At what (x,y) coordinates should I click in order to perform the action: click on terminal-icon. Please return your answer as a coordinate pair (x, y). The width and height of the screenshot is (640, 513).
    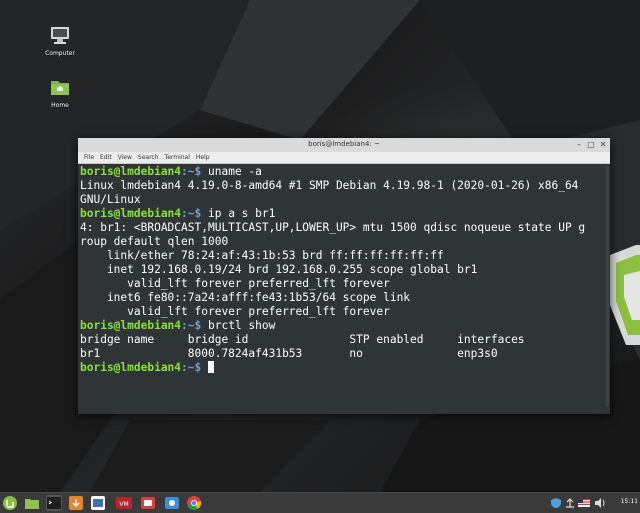
    Looking at the image, I should click on (54, 503).